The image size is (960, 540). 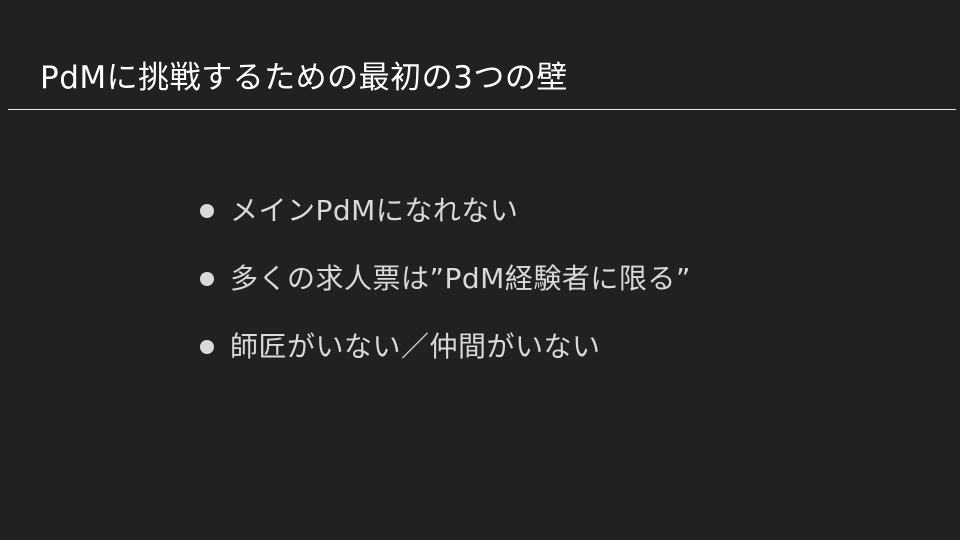 I want to click on slide-title: PdMに挑戦するための最初の3つの壁, so click(x=304, y=78).